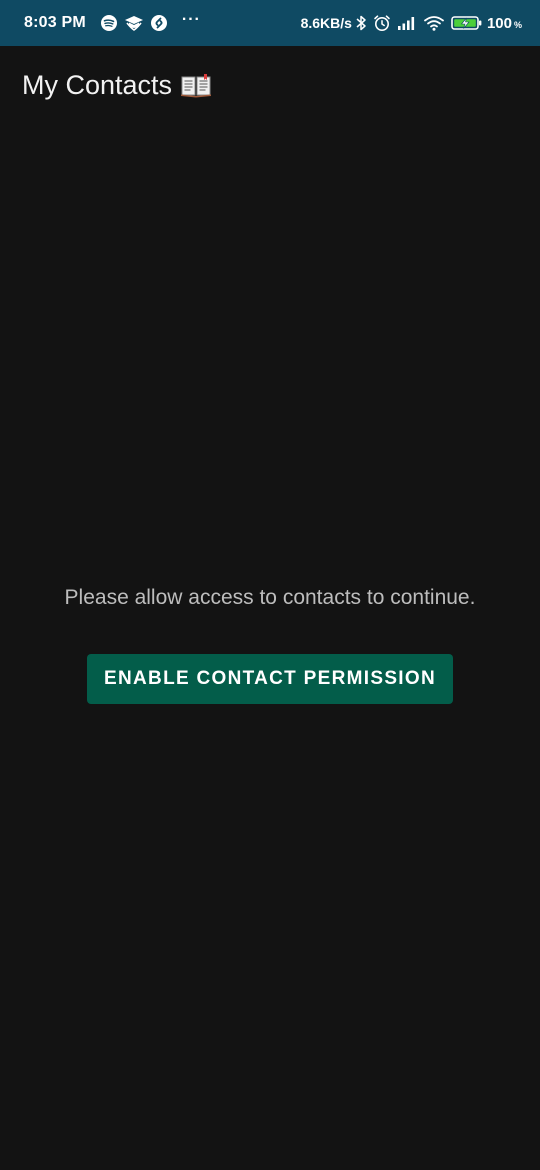 This screenshot has height=1170, width=540. I want to click on bluetooth-icon, so click(361, 23).